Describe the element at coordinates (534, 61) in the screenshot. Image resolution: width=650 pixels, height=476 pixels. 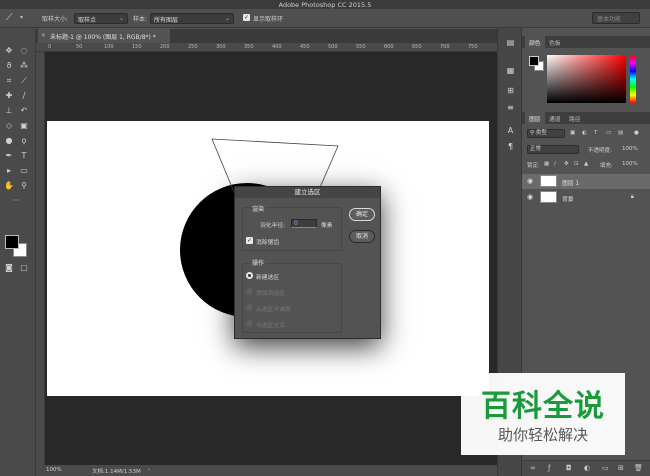
I see `panel-foreground-swatch` at that location.